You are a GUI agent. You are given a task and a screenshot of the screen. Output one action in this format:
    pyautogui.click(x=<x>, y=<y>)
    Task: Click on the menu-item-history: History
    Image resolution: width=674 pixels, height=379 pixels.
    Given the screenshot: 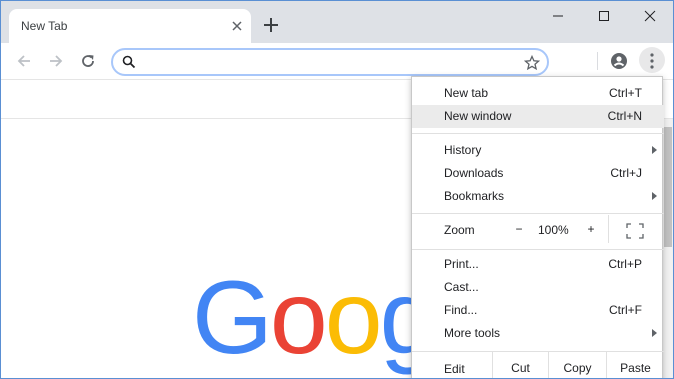 What is the action you would take?
    pyautogui.click(x=538, y=150)
    